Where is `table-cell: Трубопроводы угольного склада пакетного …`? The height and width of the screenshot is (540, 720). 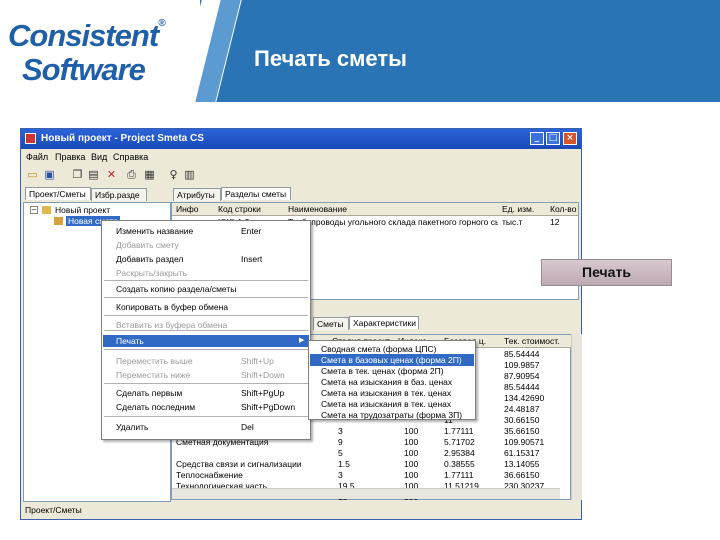
table-cell: Трубопроводы угольного склада пакетного … is located at coordinates (393, 222).